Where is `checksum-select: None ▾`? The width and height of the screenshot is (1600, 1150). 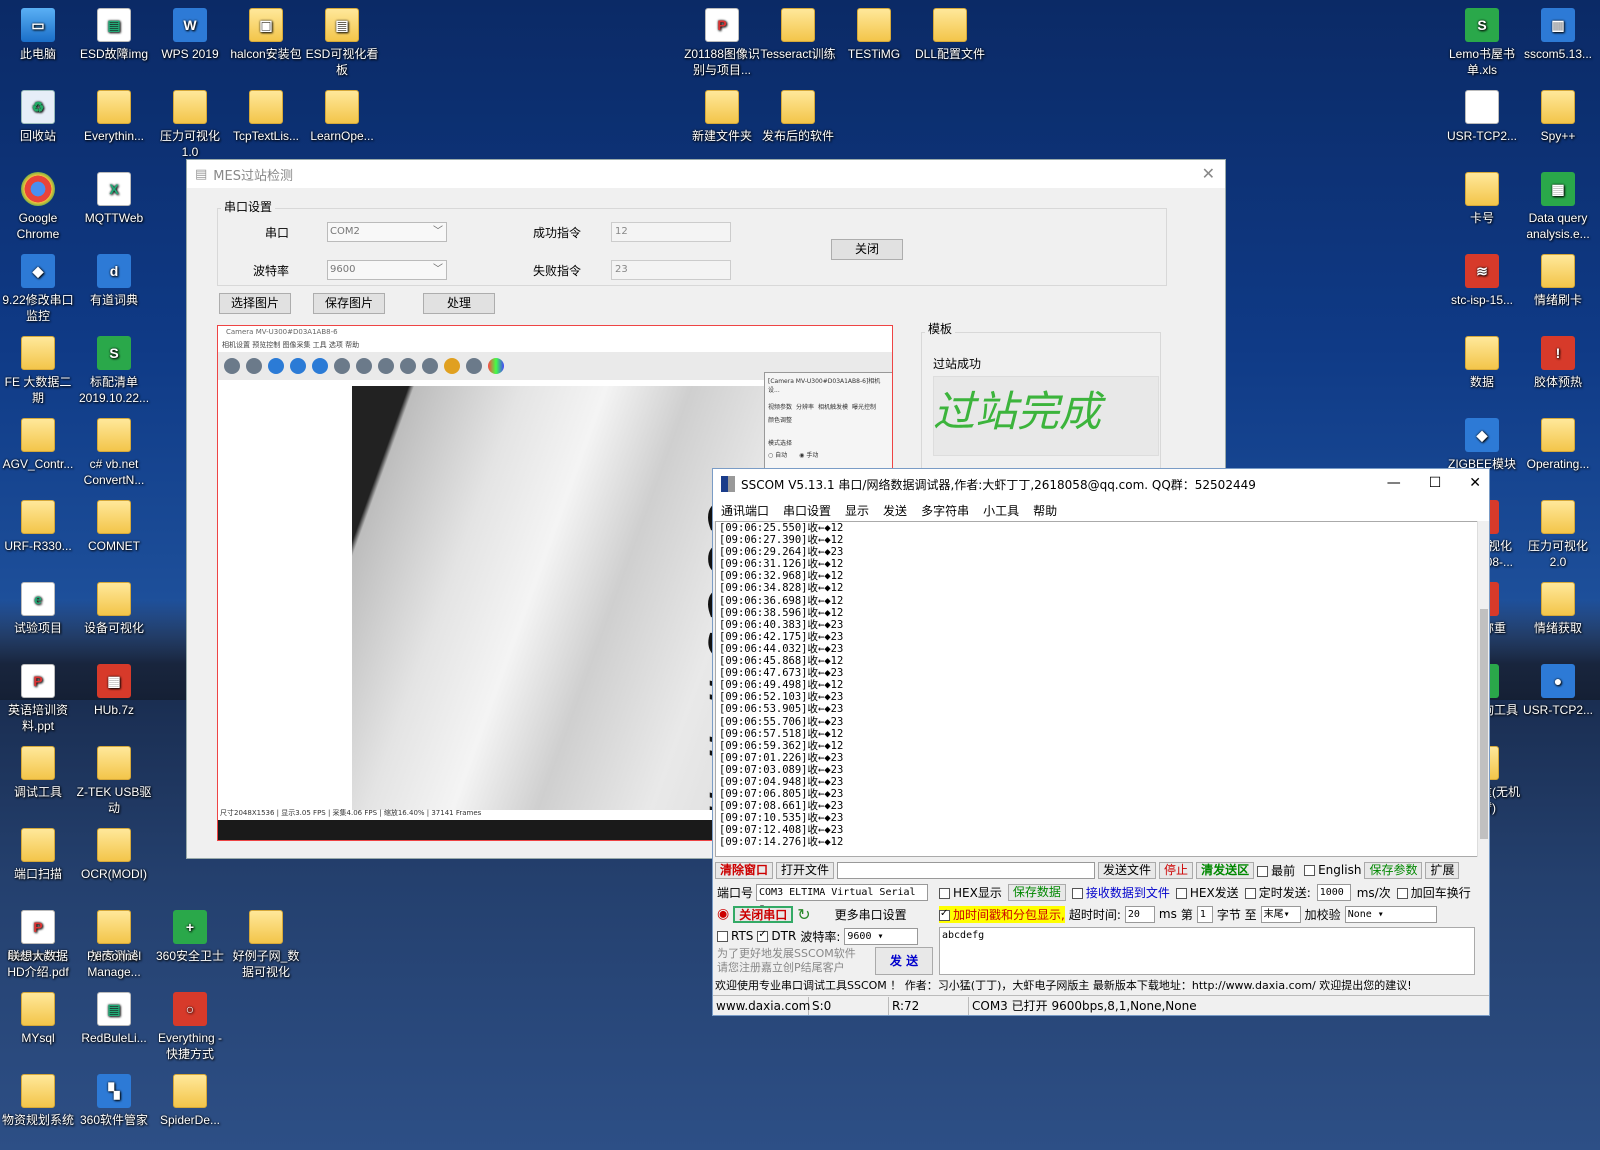
checksum-select: None ▾ is located at coordinates (1390, 914).